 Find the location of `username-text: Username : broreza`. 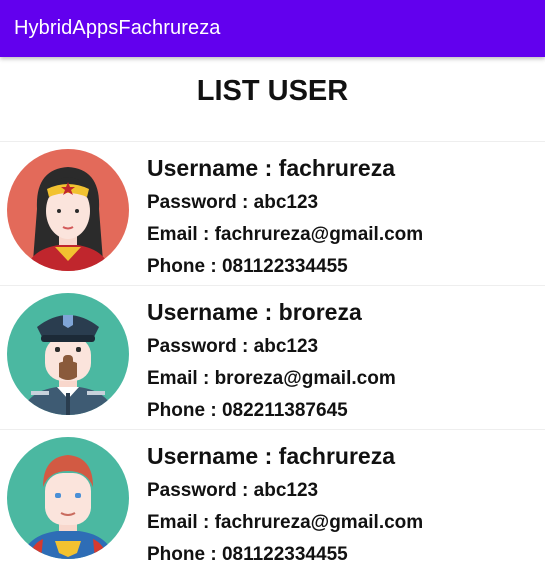

username-text: Username : broreza is located at coordinates (254, 312).